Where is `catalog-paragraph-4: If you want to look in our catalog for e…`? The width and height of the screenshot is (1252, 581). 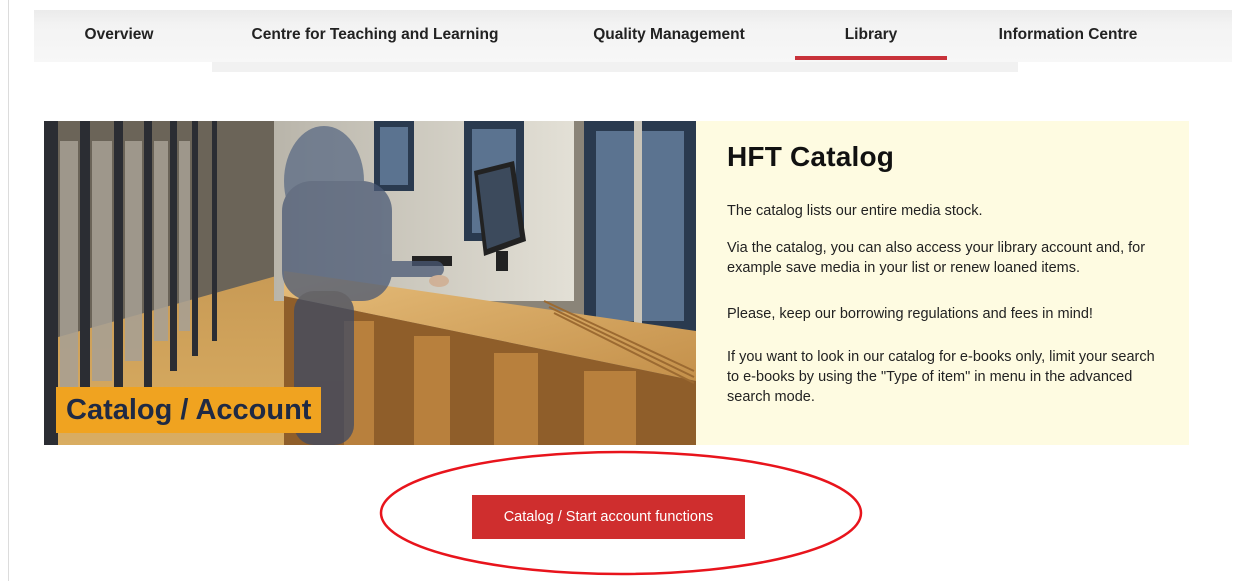
catalog-paragraph-4: If you want to look in our catalog for e… is located at coordinates (941, 377).